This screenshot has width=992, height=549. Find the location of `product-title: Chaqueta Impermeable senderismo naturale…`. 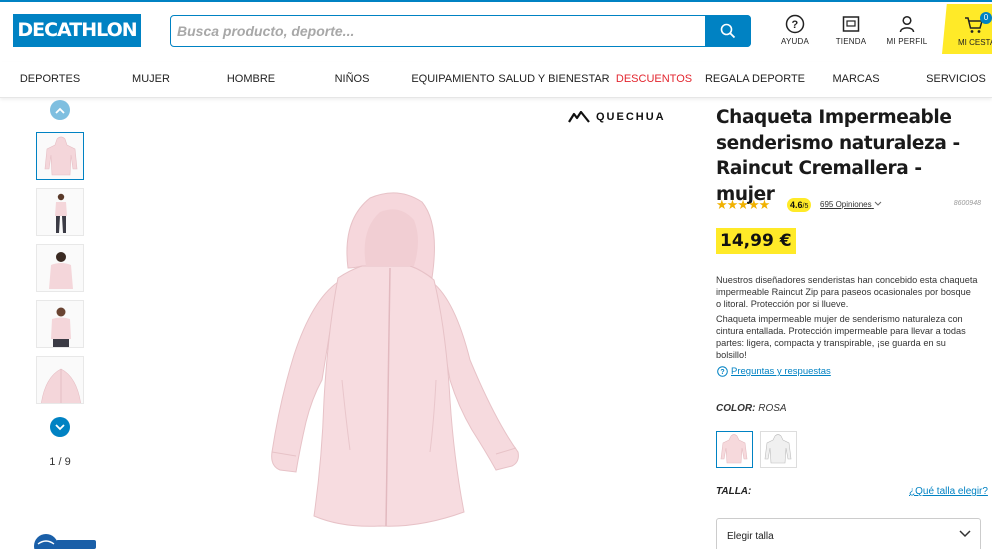

product-title: Chaqueta Impermeable senderismo naturale… is located at coordinates (838, 156).